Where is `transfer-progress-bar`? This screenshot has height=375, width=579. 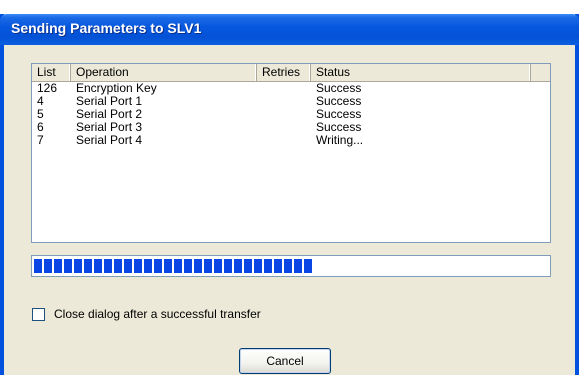 transfer-progress-bar is located at coordinates (291, 266).